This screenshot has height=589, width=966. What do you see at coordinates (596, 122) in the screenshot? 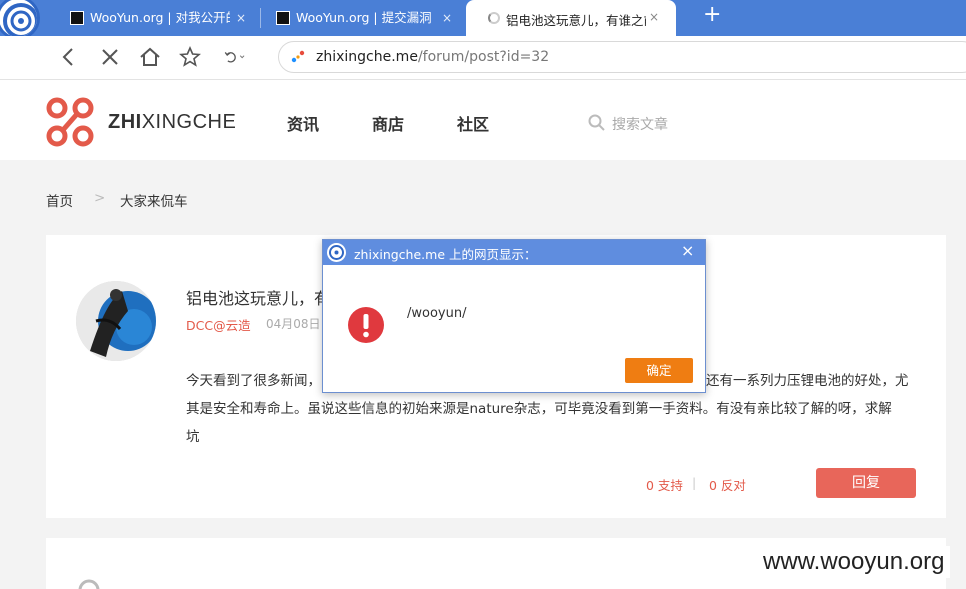
I see `search-icon` at bounding box center [596, 122].